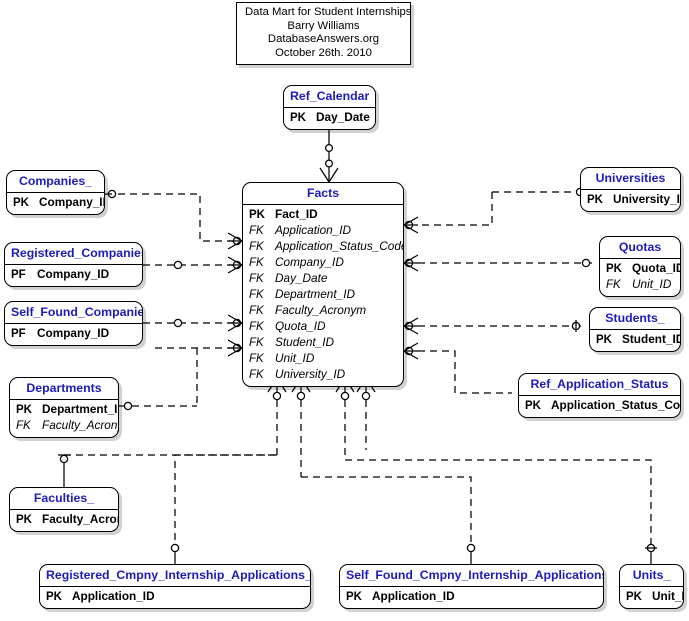 The width and height of the screenshot is (689, 621). I want to click on attribute-row: PK Faculty_Acronym, so click(64, 520).